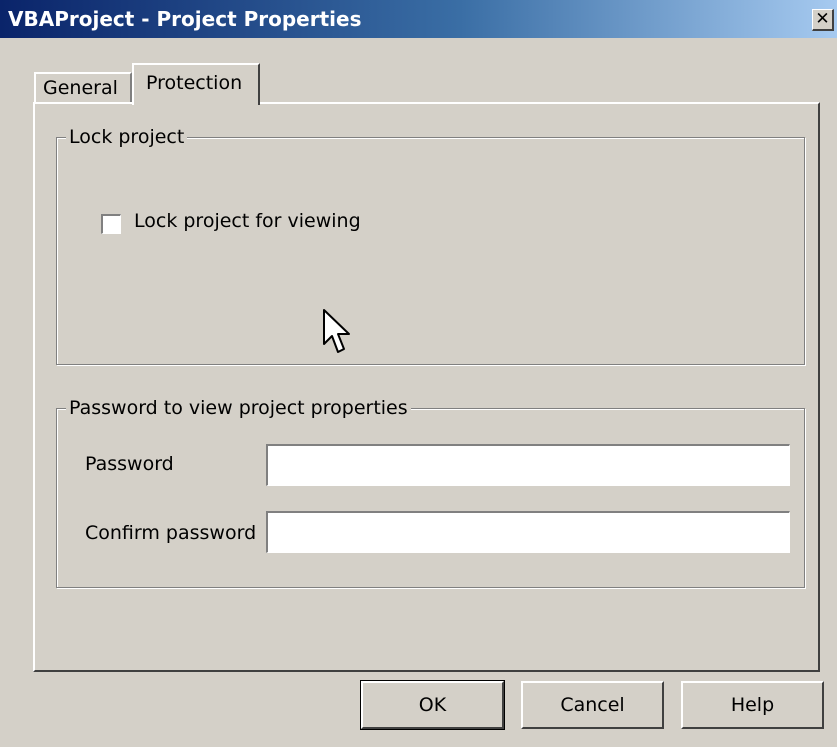  Describe the element at coordinates (336, 331) in the screenshot. I see `mouse-pointer-icon` at that location.